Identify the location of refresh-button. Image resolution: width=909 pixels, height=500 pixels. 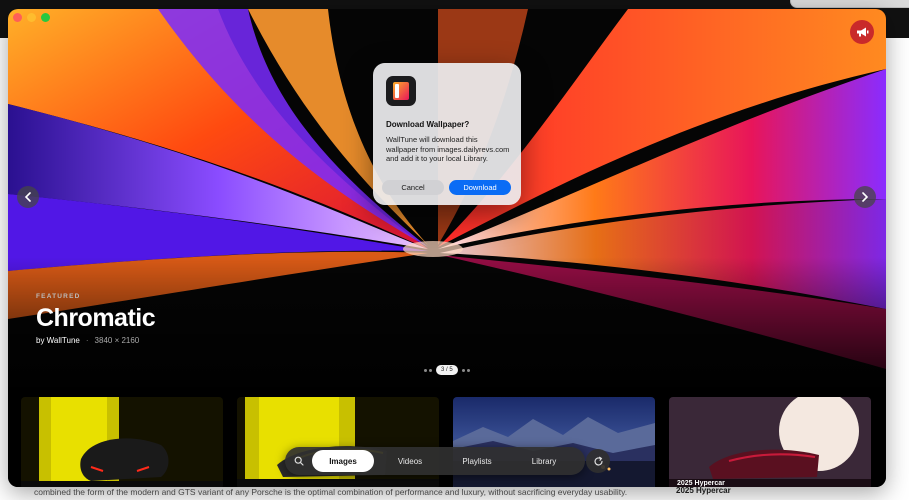
(598, 461).